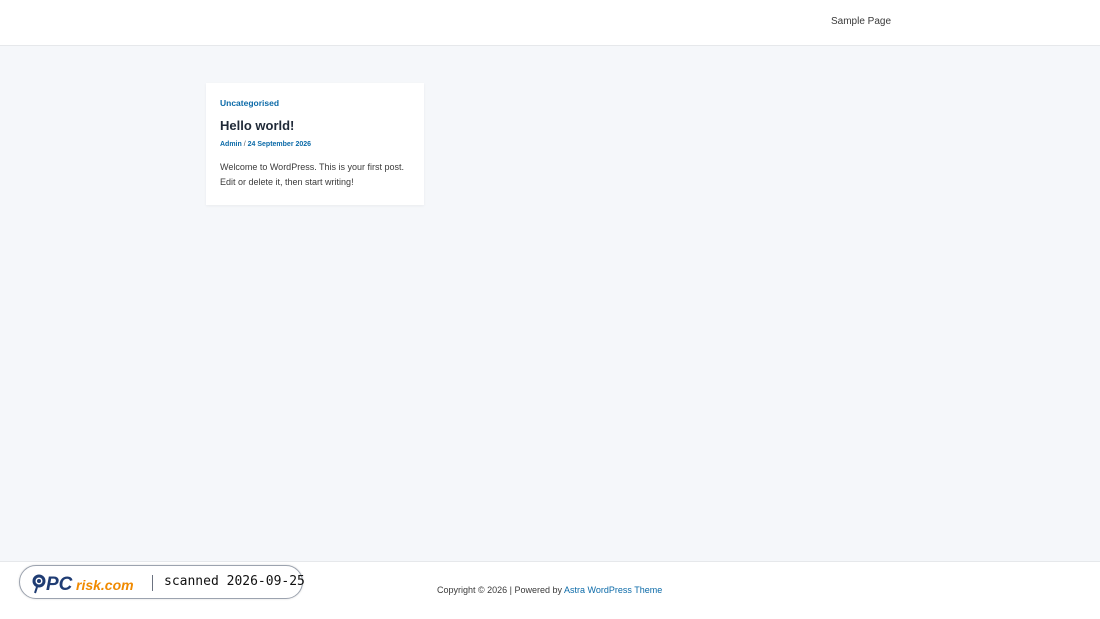 Image resolution: width=1100 pixels, height=619 pixels. What do you see at coordinates (861, 21) in the screenshot?
I see `nav-link-sample-page: Sample Page` at bounding box center [861, 21].